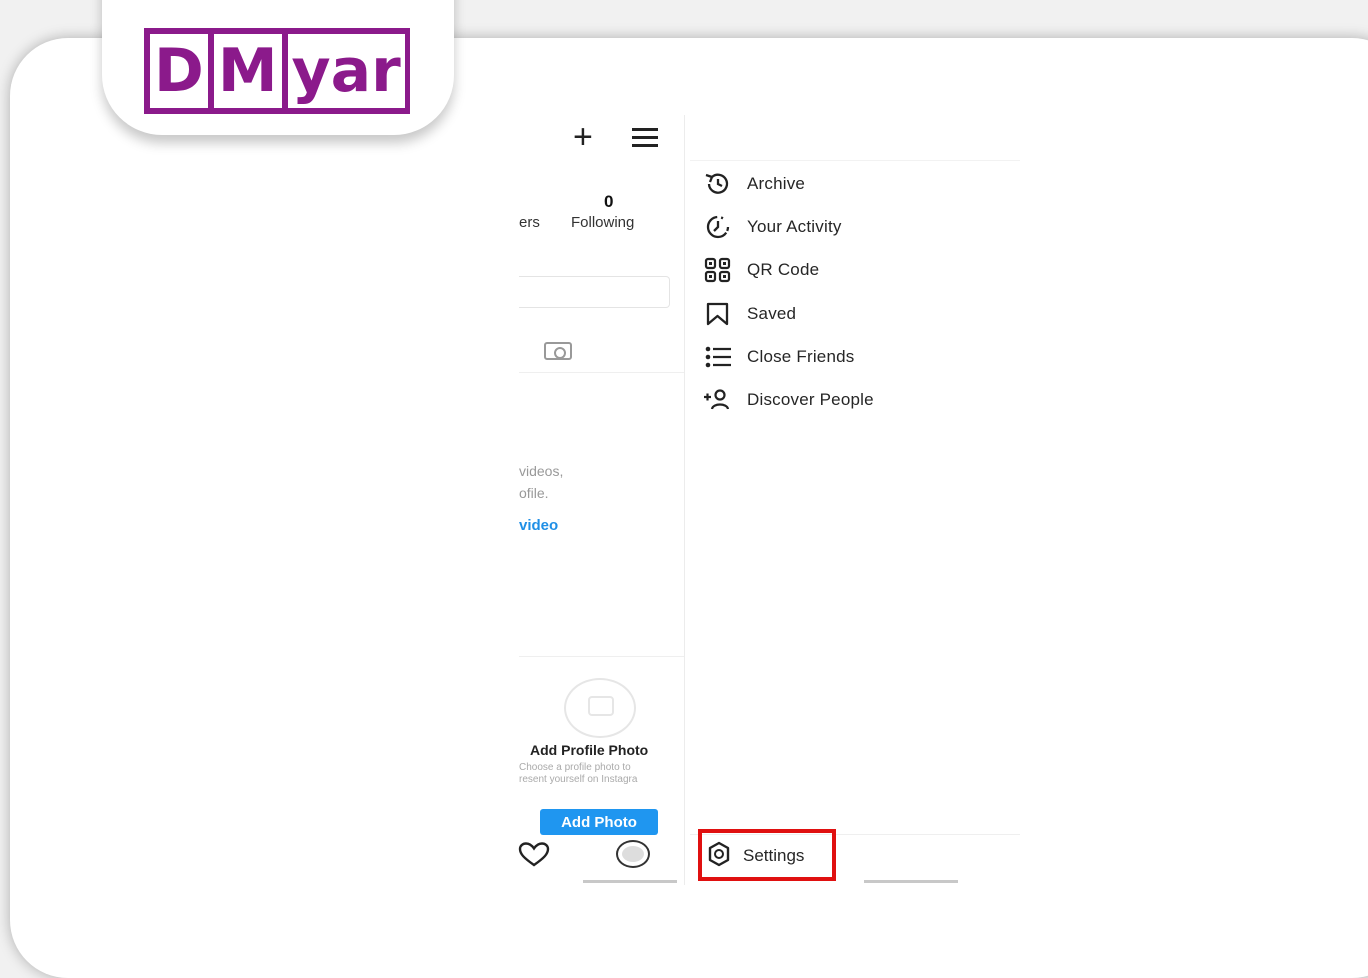  Describe the element at coordinates (794, 226) in the screenshot. I see `menu-item-label: Your Activity` at that location.